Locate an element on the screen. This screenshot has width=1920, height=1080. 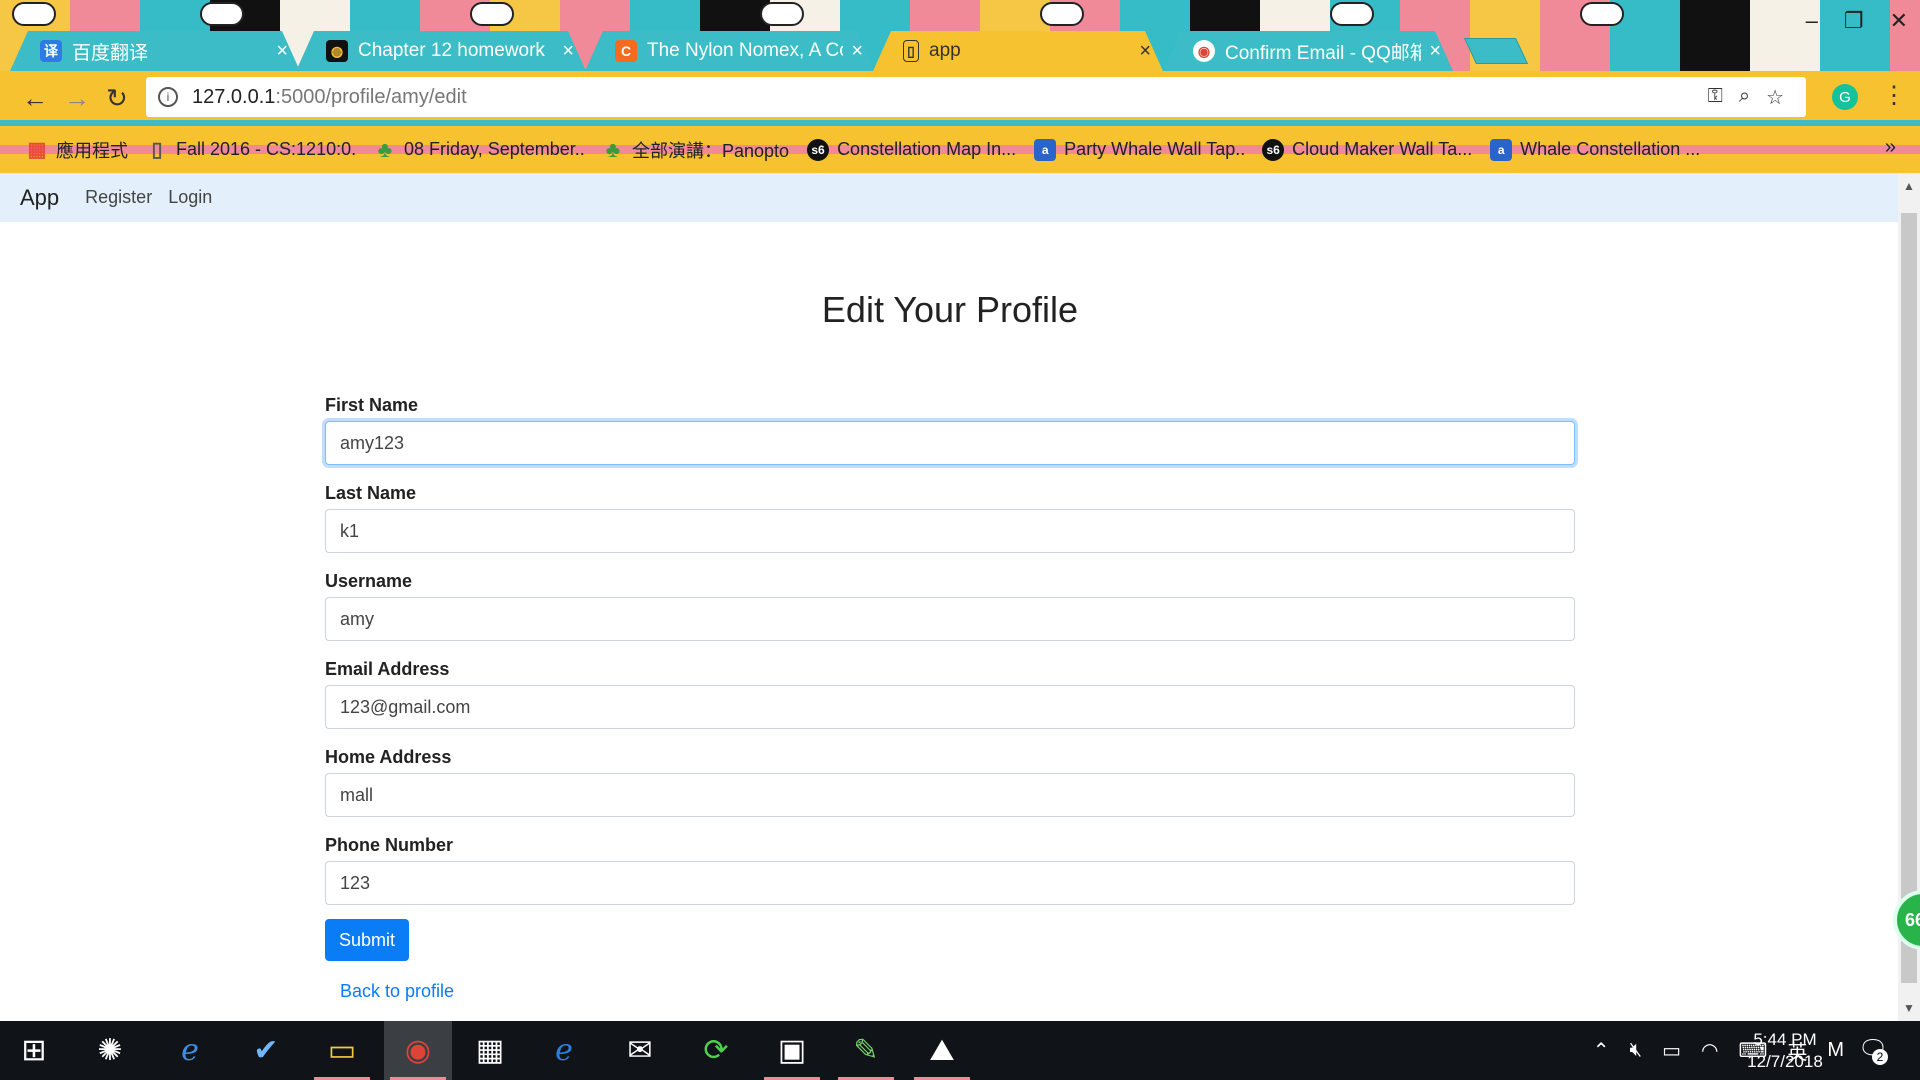
address-bar: i 127.0.0.1:5000/profile/amy/edit ⚿ ⌕ ☆ is located at coordinates (976, 97).